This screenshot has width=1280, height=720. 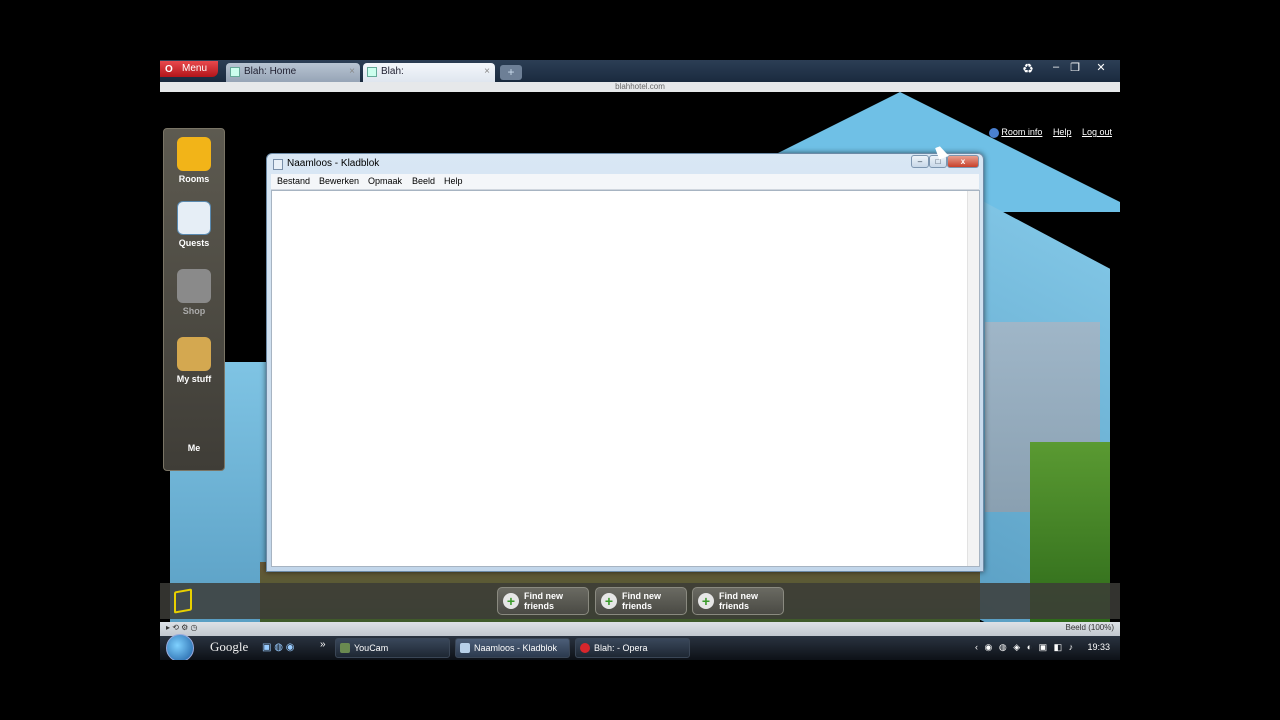 I want to click on youcam-icon, so click(x=345, y=648).